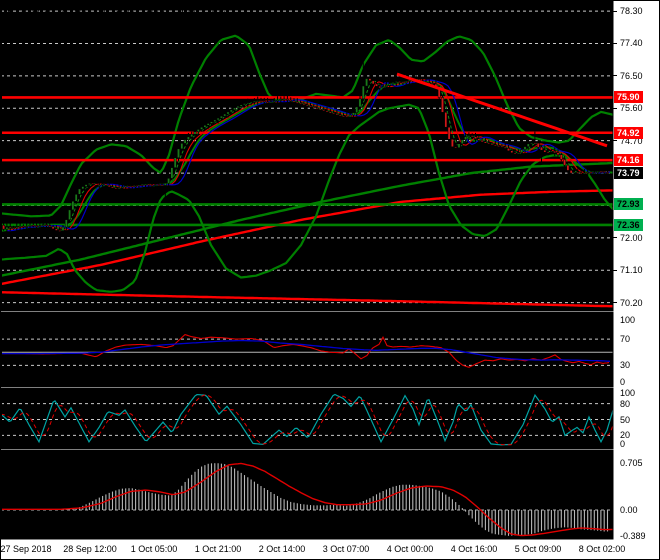 This screenshot has height=560, width=660. What do you see at coordinates (625, 365) in the screenshot?
I see `rsi-scale-label: 30` at bounding box center [625, 365].